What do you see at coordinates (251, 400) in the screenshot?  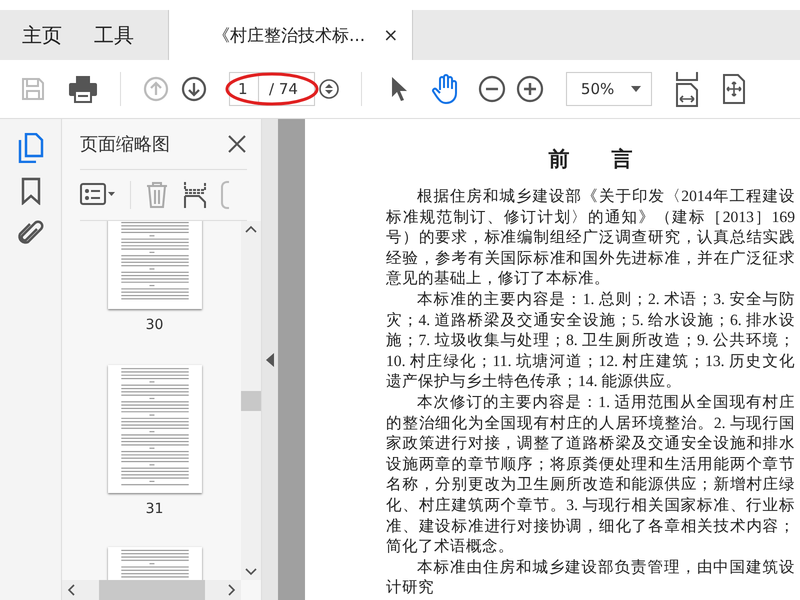 I see `scrollbar-thumb` at bounding box center [251, 400].